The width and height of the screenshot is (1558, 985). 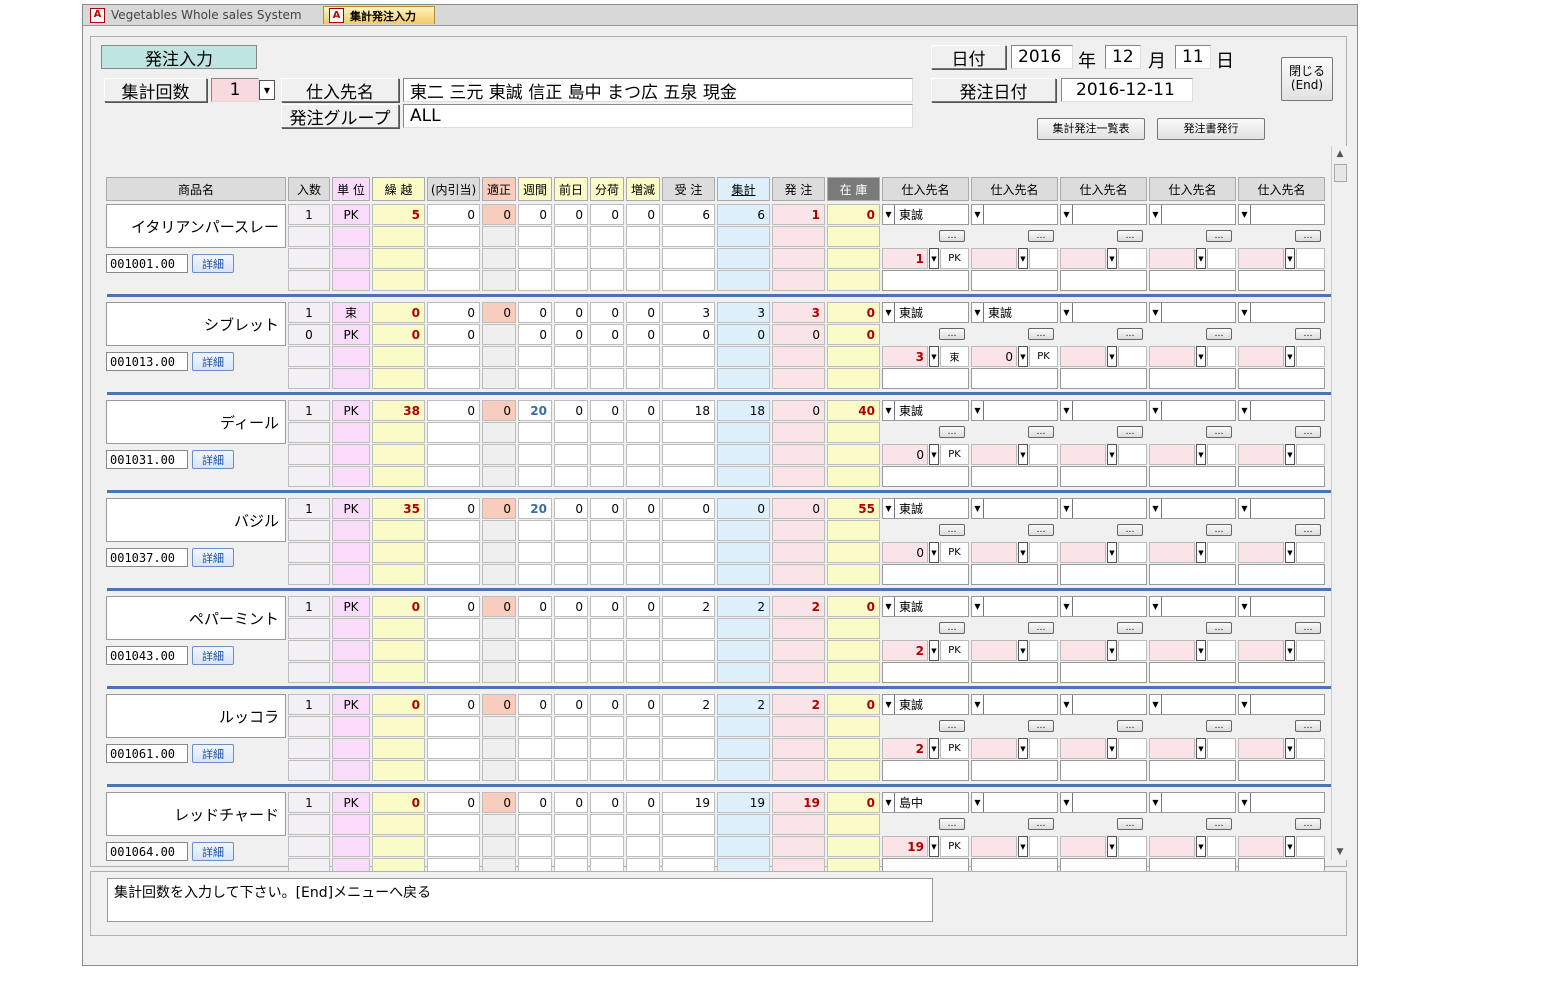 I want to click on supplier-field: 東二 三元 東誠 信正 島中 まつ広 五泉 現金, so click(x=658, y=90).